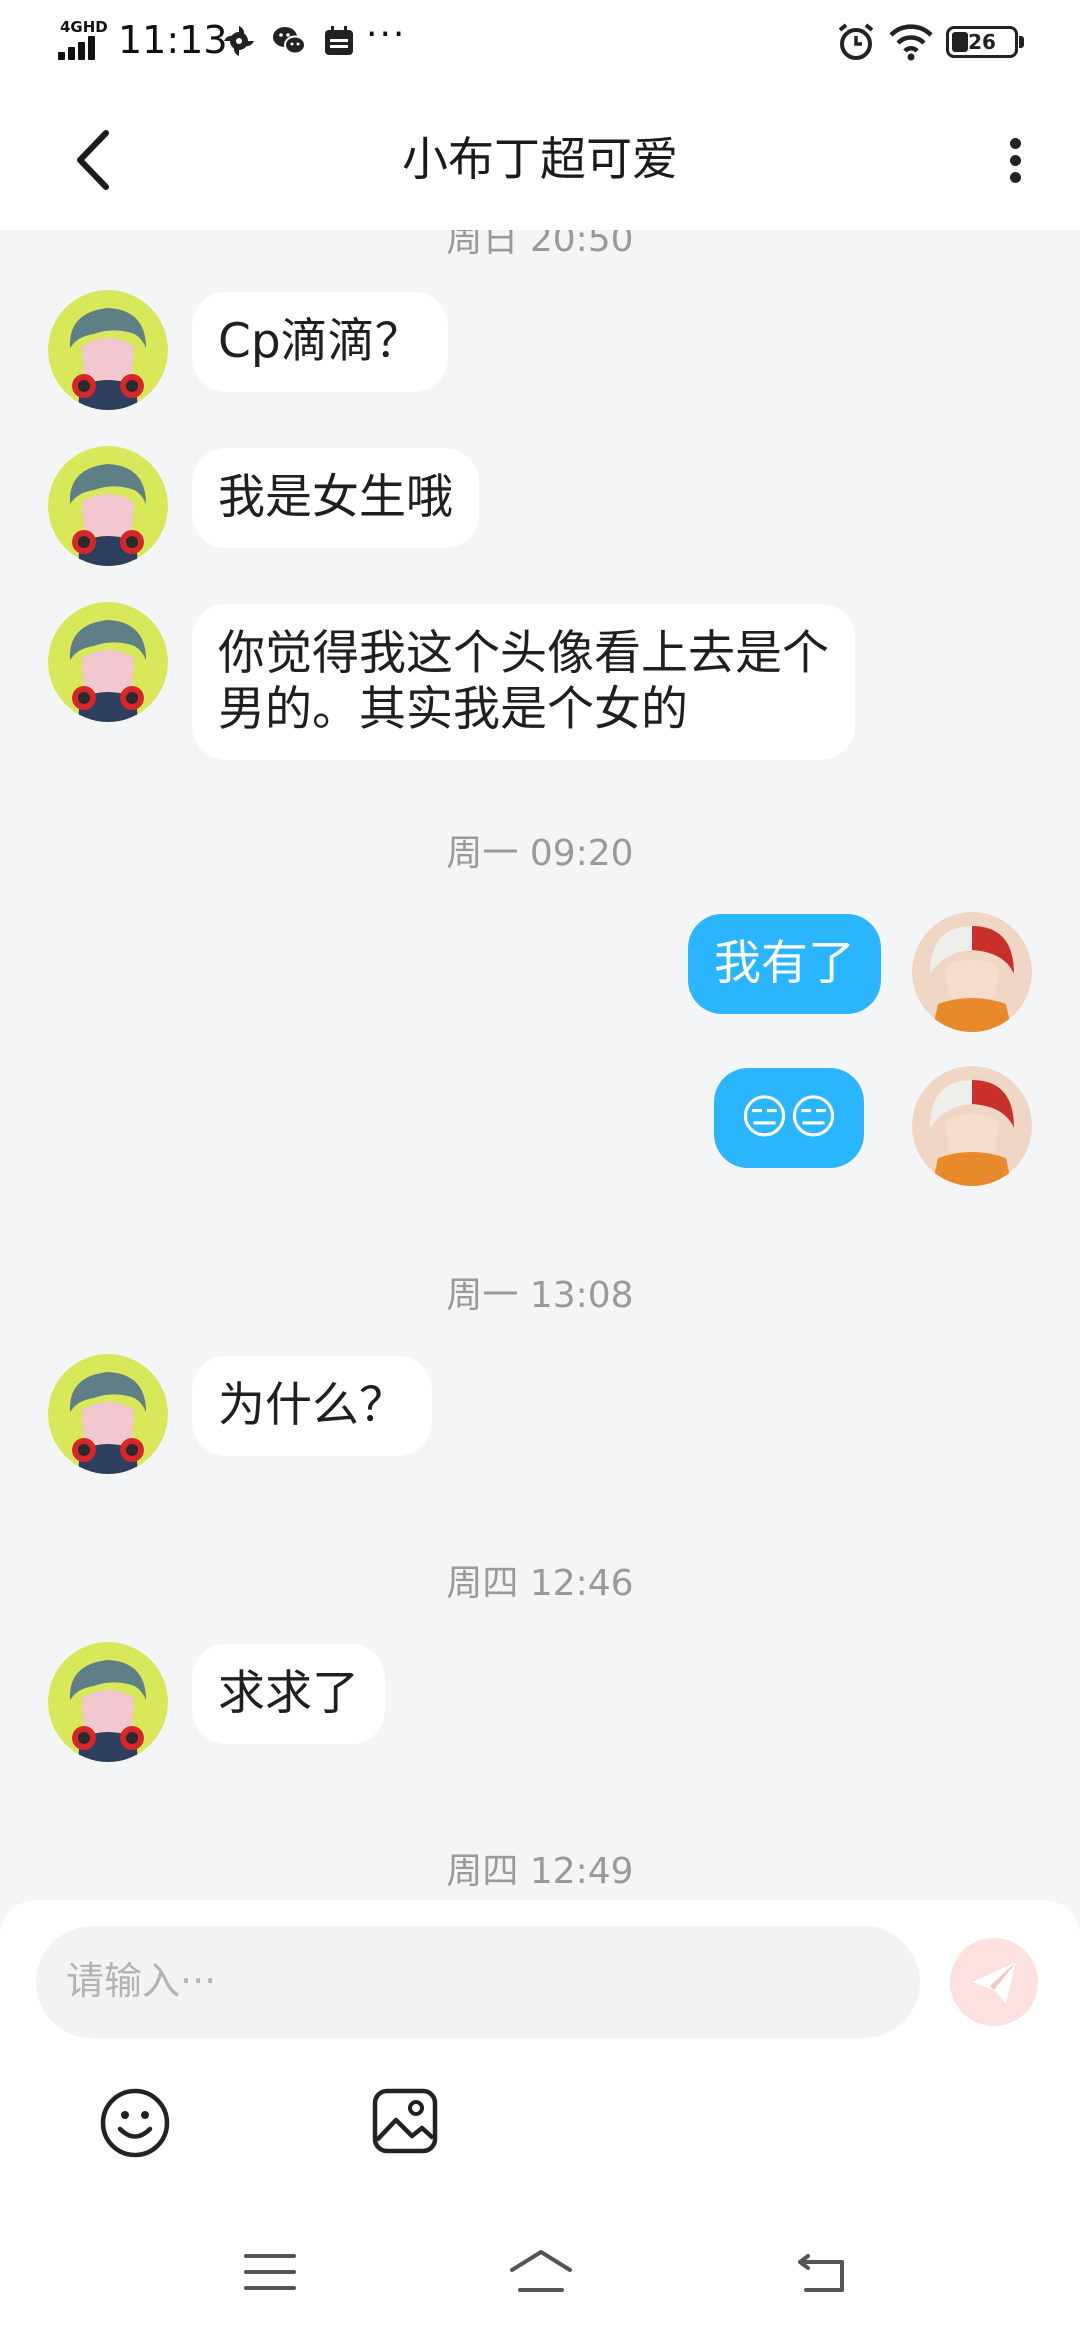  I want to click on battery-icon: 26, so click(985, 42).